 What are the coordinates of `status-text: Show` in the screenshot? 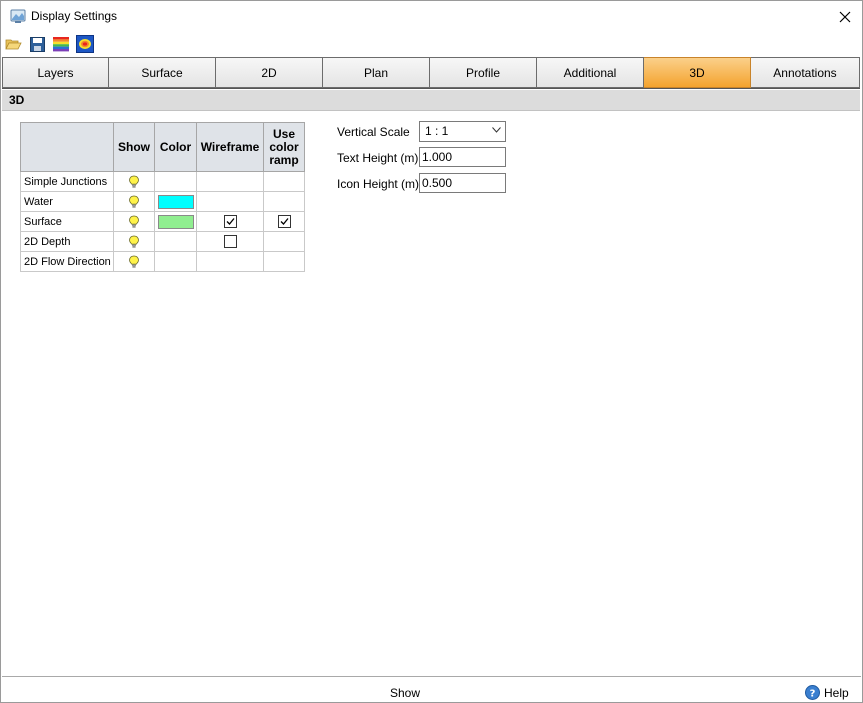 It's located at (405, 693).